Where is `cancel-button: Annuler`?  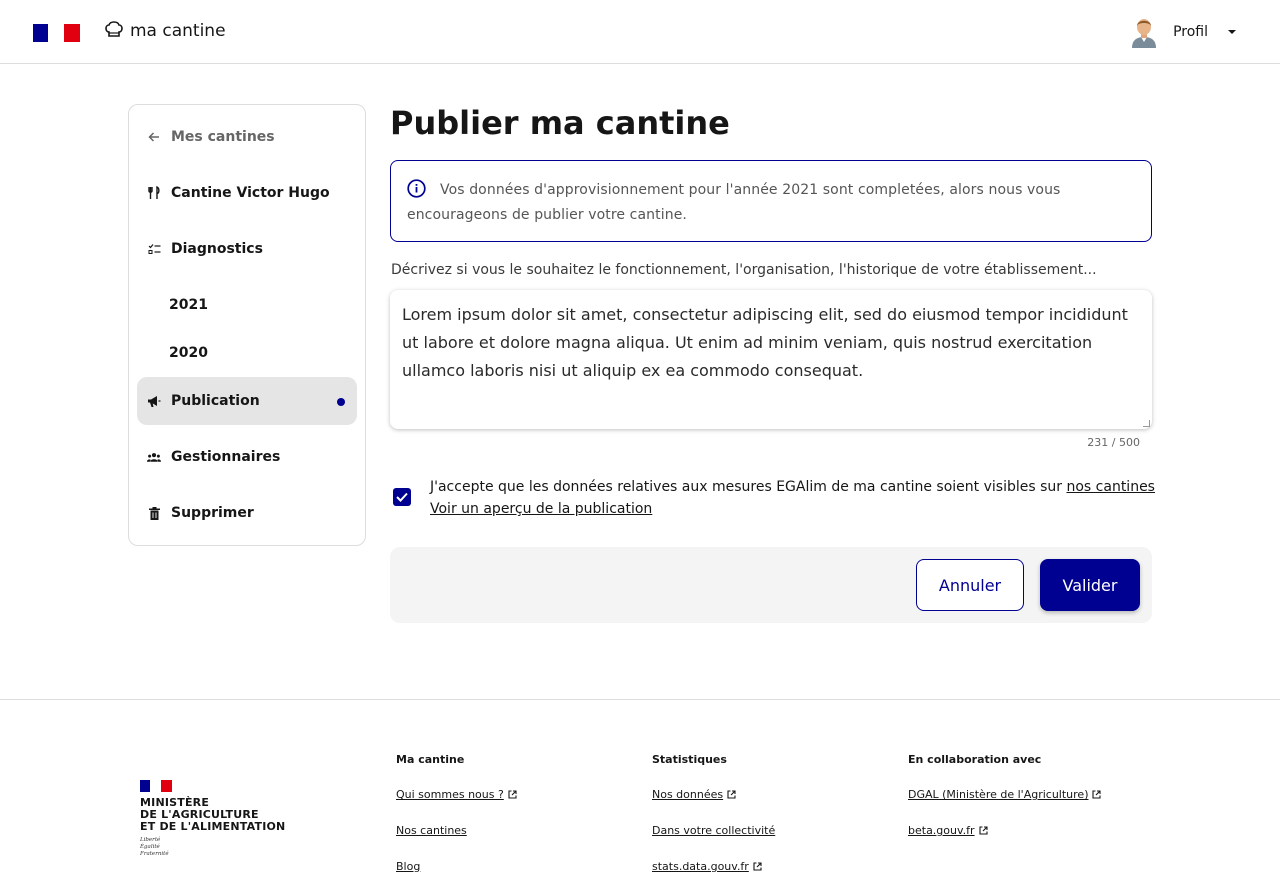
cancel-button: Annuler is located at coordinates (970, 585).